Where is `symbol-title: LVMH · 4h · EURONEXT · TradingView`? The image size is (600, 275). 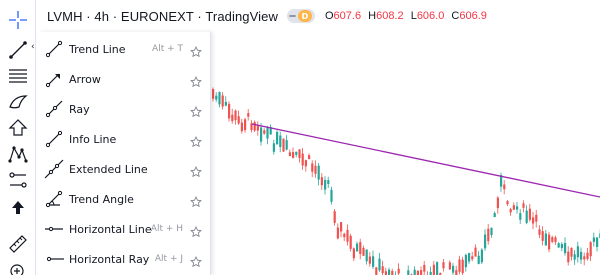 symbol-title: LVMH · 4h · EURONEXT · TradingView is located at coordinates (162, 16).